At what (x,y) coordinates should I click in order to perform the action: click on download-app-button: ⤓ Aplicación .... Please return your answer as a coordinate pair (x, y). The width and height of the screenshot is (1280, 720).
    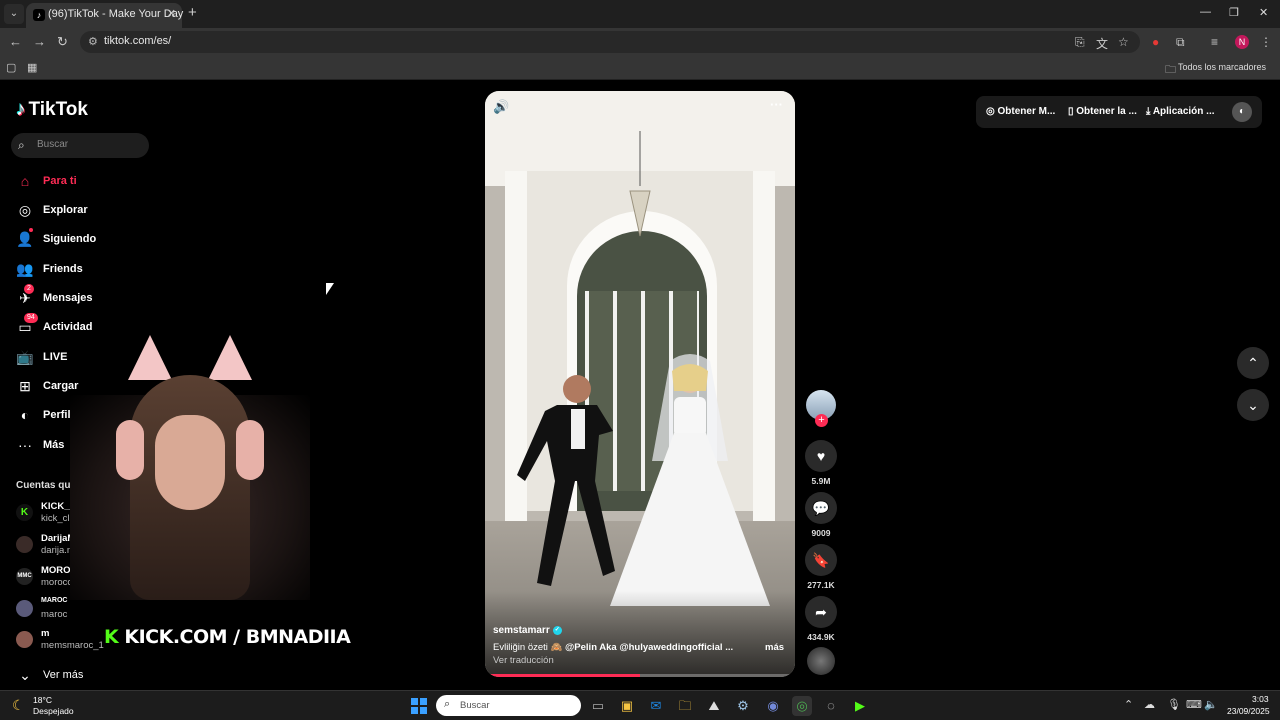
    Looking at the image, I should click on (1180, 111).